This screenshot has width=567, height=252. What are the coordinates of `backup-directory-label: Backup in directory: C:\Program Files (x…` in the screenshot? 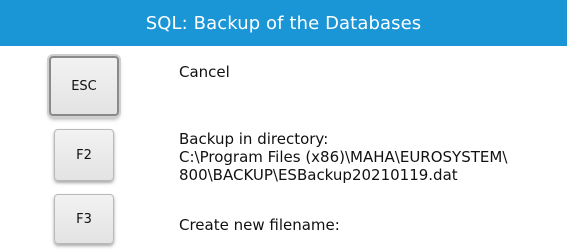 It's located at (343, 157).